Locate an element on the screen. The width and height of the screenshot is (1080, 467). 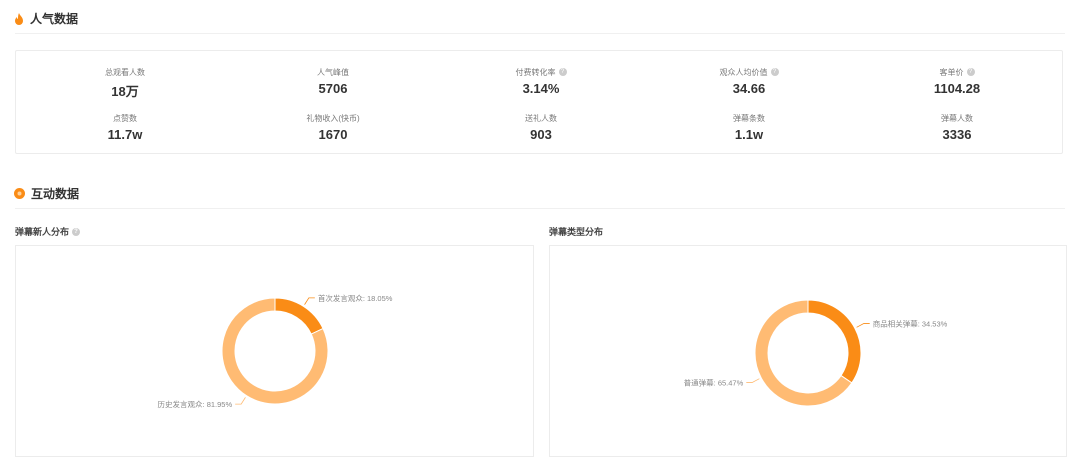
stat-item: 弹幕条数 1.1w is located at coordinates (749, 127).